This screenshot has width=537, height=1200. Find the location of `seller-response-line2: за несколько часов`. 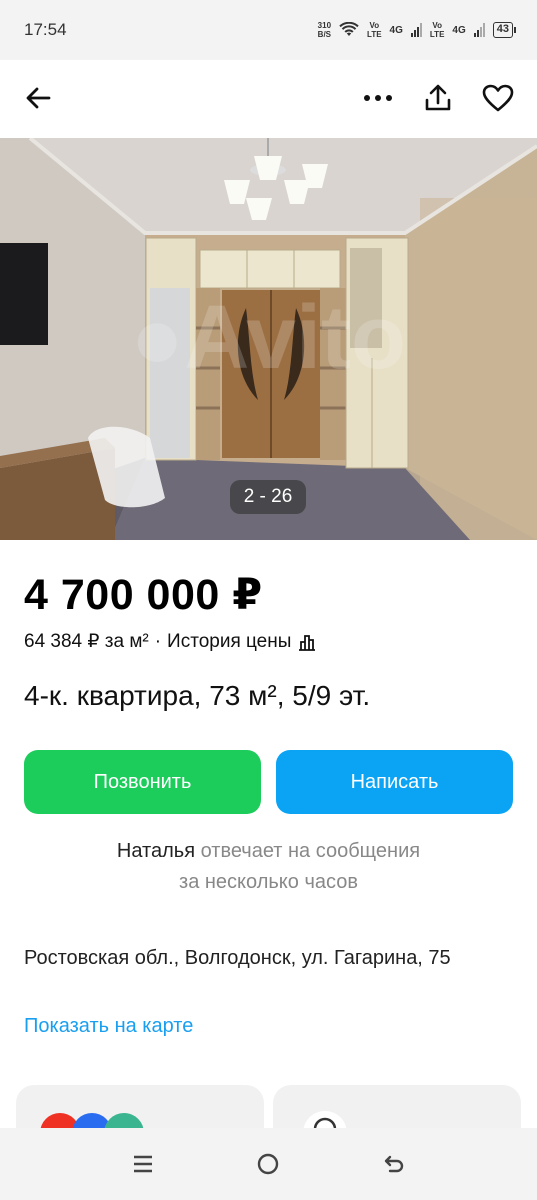

seller-response-line2: за несколько часов is located at coordinates (268, 882).